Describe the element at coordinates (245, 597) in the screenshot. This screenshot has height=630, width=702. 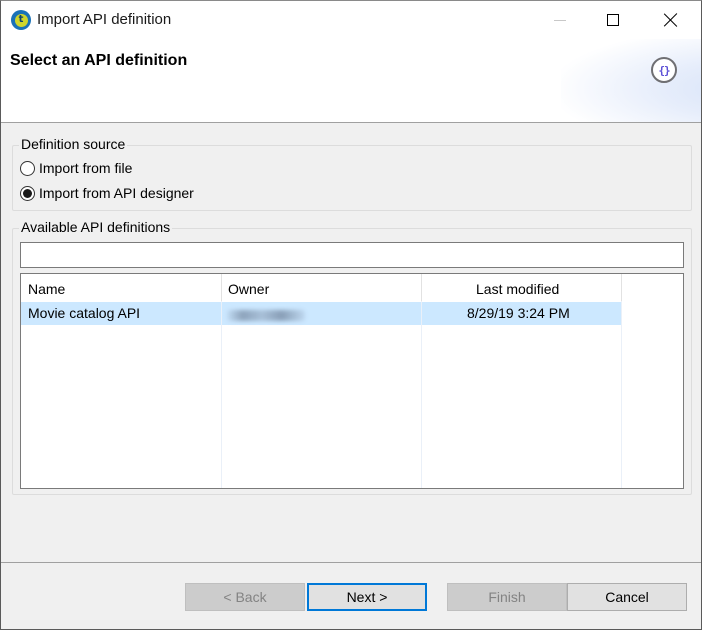
I see `back-button: < Back` at that location.